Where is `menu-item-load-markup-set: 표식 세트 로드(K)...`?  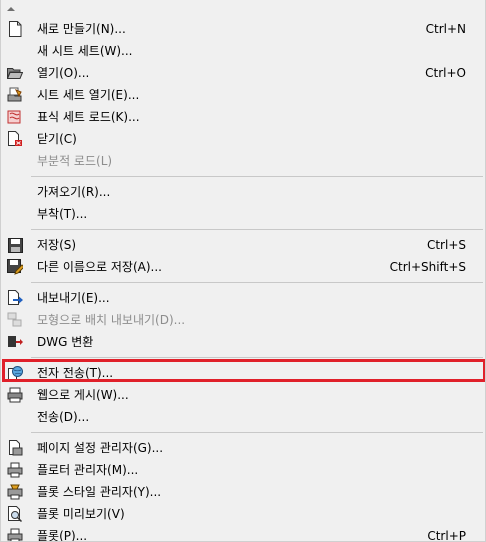 menu-item-load-markup-set: 표식 세트 로드(K)... is located at coordinates (243, 117).